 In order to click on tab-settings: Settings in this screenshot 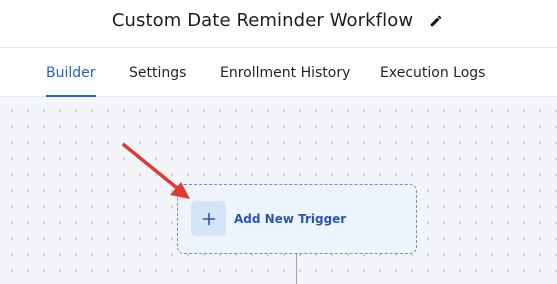, I will do `click(157, 73)`.